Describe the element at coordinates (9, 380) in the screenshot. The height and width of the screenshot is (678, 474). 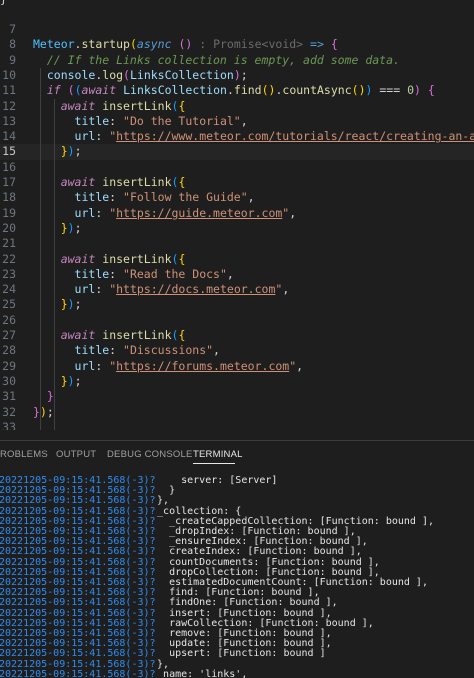
I see `line-number: 30` at that location.